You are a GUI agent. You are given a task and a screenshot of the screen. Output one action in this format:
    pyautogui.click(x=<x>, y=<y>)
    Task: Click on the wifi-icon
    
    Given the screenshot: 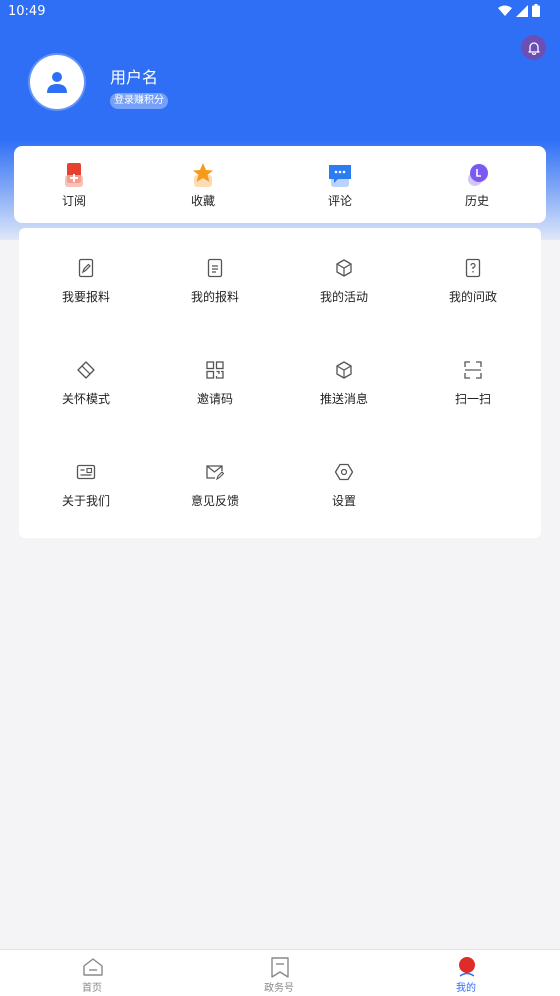 What is the action you would take?
    pyautogui.click(x=505, y=10)
    